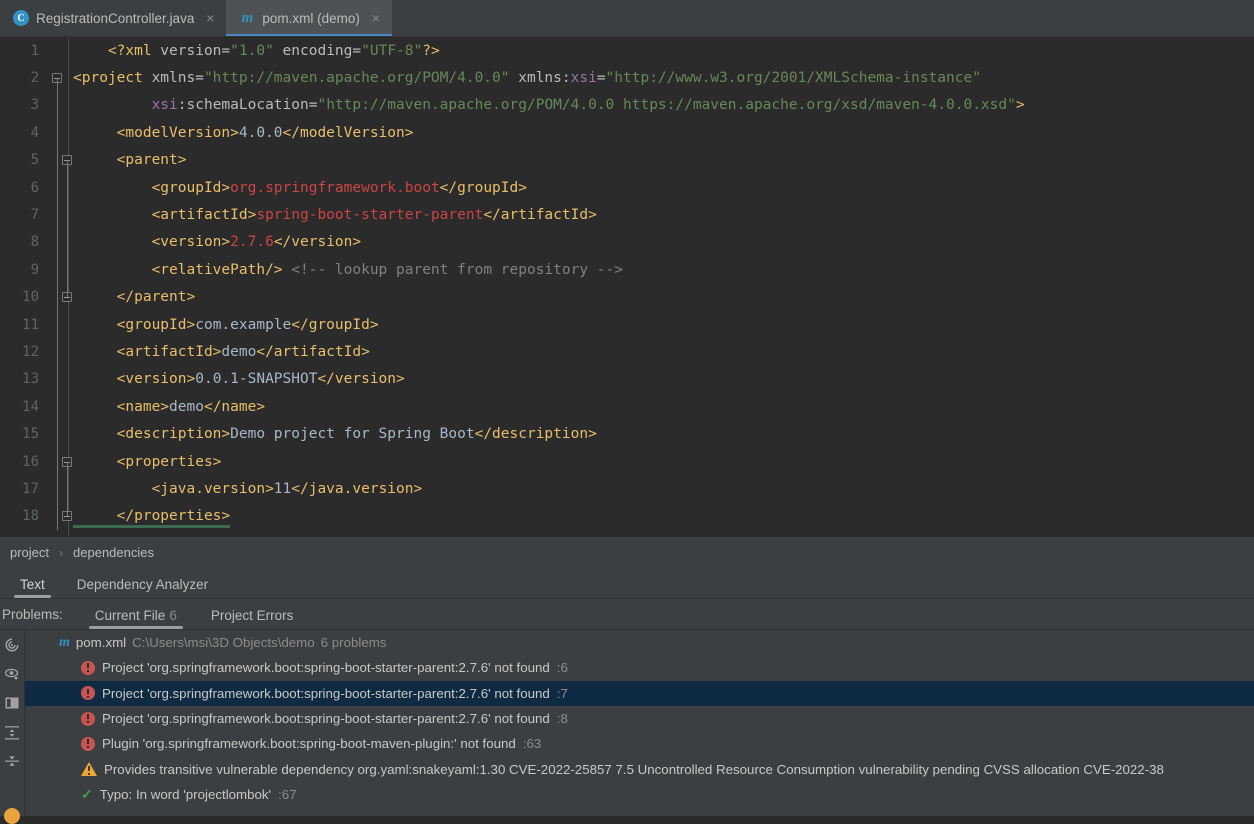  Describe the element at coordinates (627, 614) in the screenshot. I see `problems-toolbar: Problems: Current File 6 Project Errors` at that location.